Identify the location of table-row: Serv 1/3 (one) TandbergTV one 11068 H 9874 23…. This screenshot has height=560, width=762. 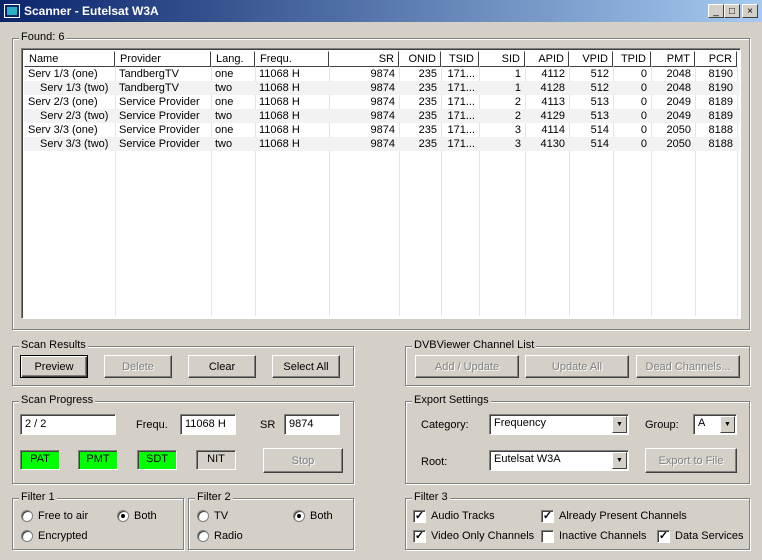
(382, 74).